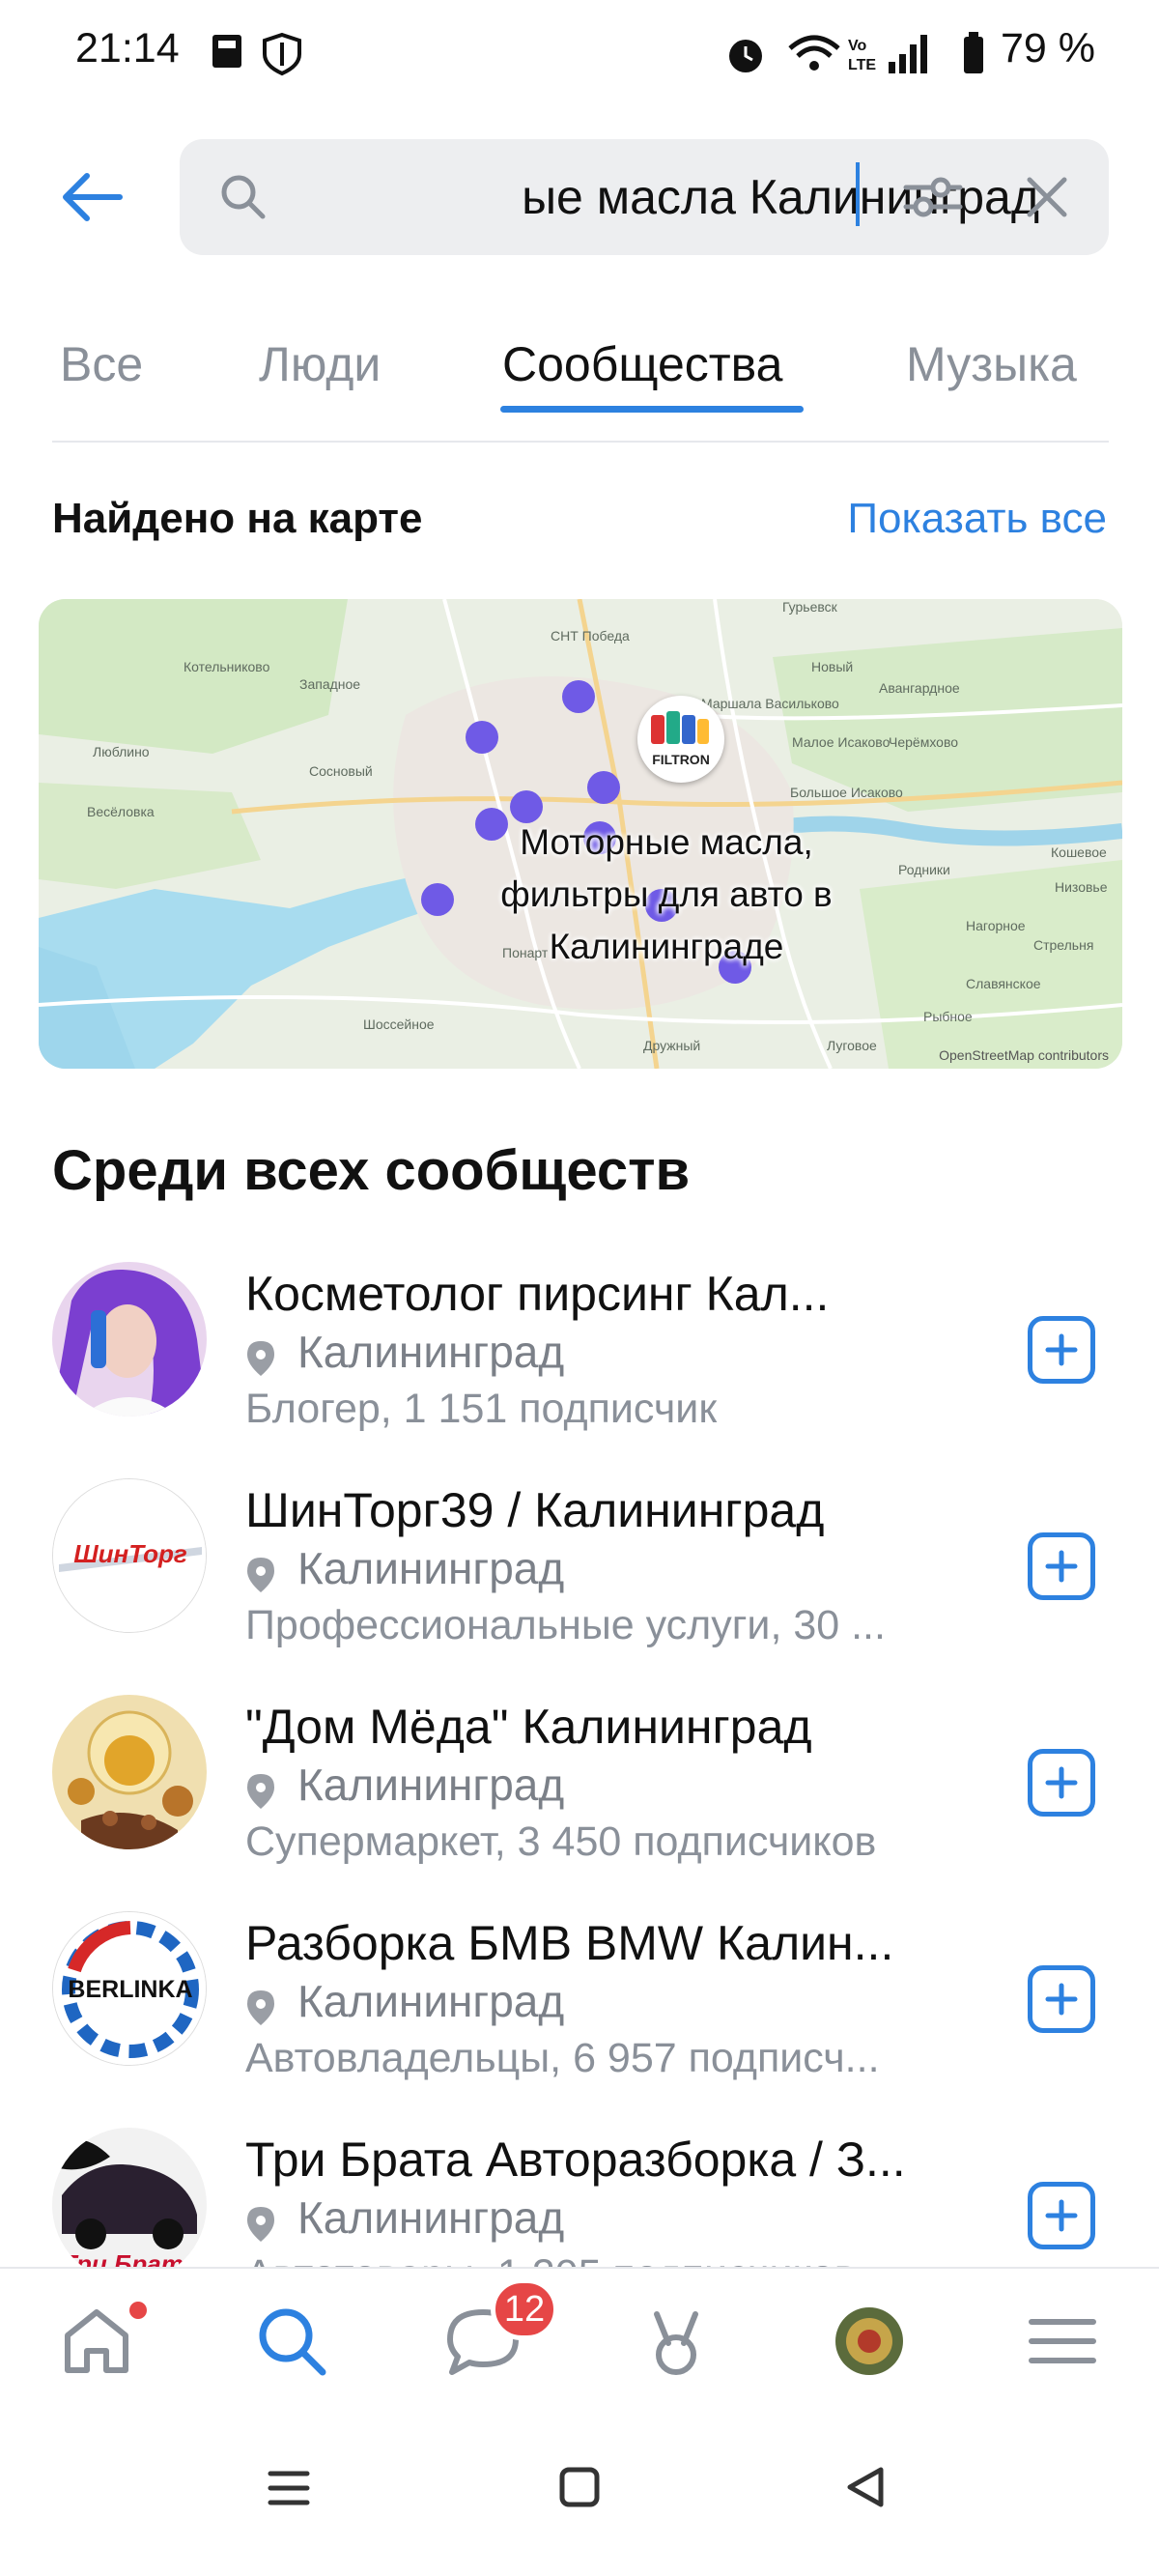  I want to click on tab-communities: Сообщества, so click(642, 364).